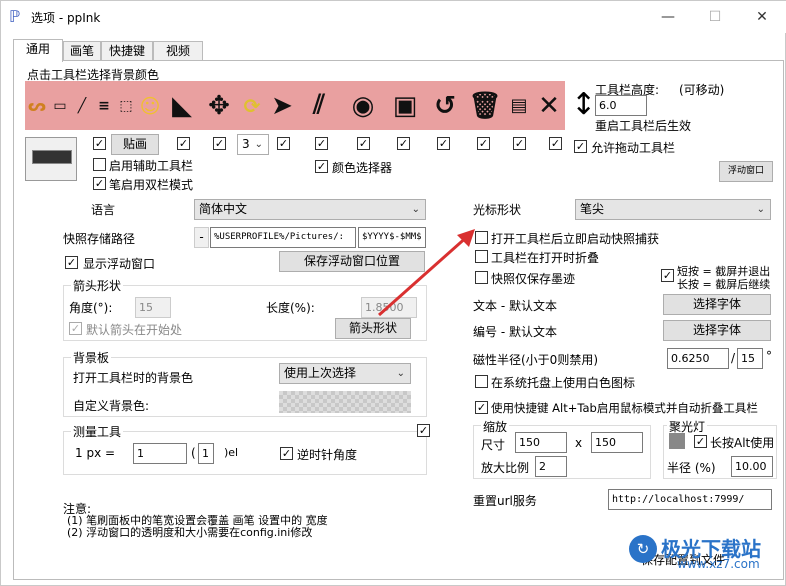  What do you see at coordinates (75, 328) in the screenshot?
I see `default-start-checkbox: ✓` at bounding box center [75, 328].